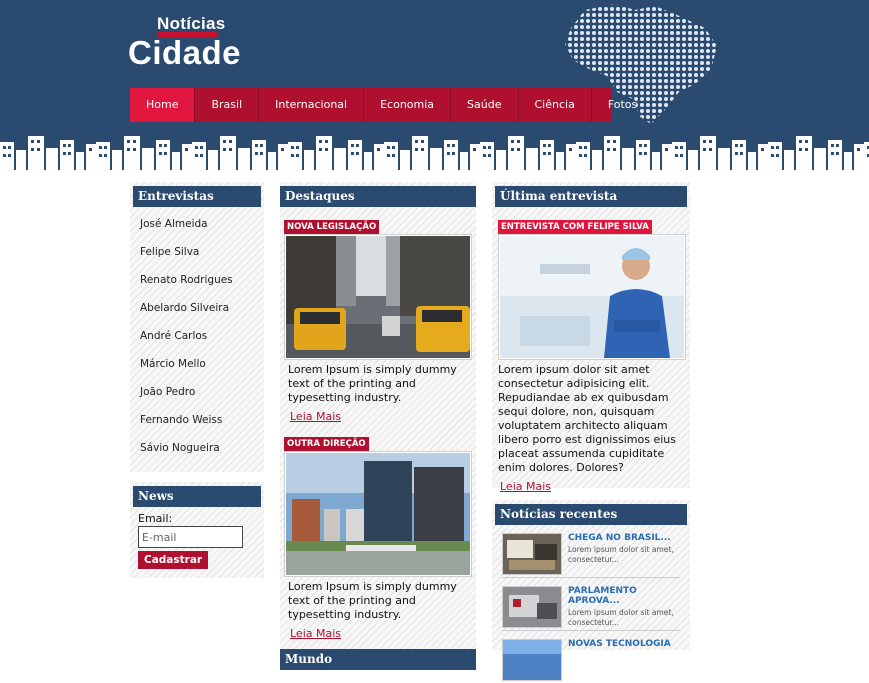 The height and width of the screenshot is (683, 869). I want to click on newsletter-box: News Email: Cadastrar, so click(197, 530).